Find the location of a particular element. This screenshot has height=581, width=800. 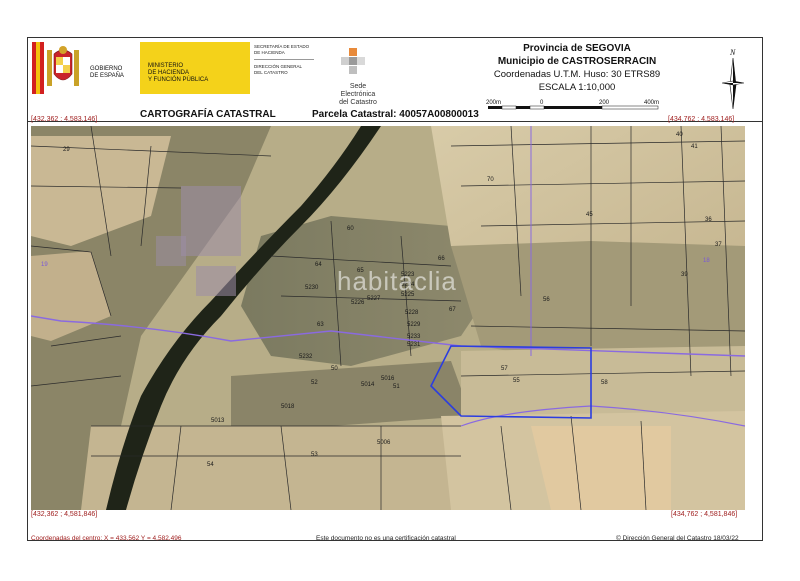

svg-text: 56 is located at coordinates (546, 300).